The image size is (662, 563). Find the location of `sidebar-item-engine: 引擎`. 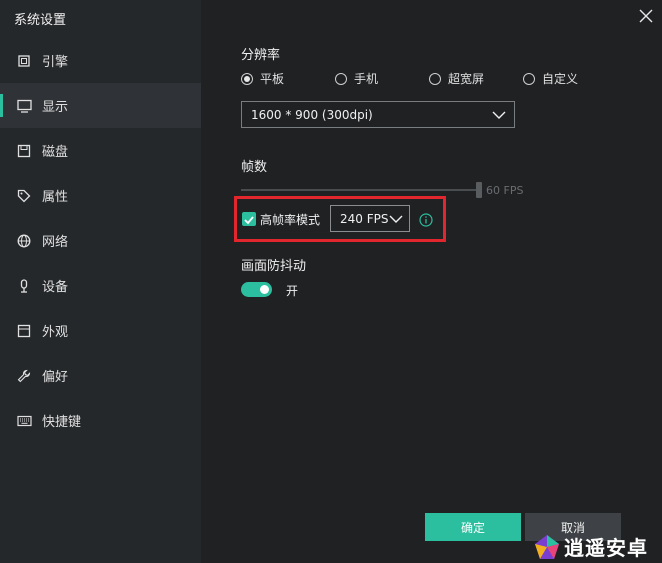

sidebar-item-engine: 引擎 is located at coordinates (100, 60).